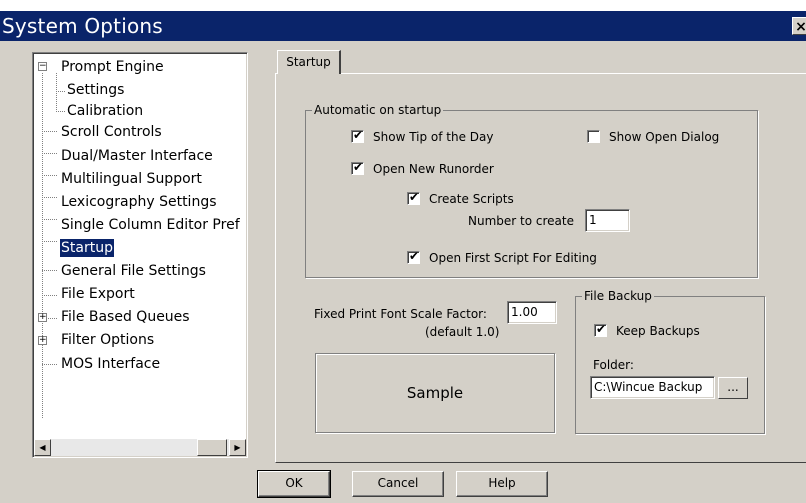 Image resolution: width=806 pixels, height=503 pixels. Describe the element at coordinates (87, 248) in the screenshot. I see `tree-item-startup: Startup` at that location.